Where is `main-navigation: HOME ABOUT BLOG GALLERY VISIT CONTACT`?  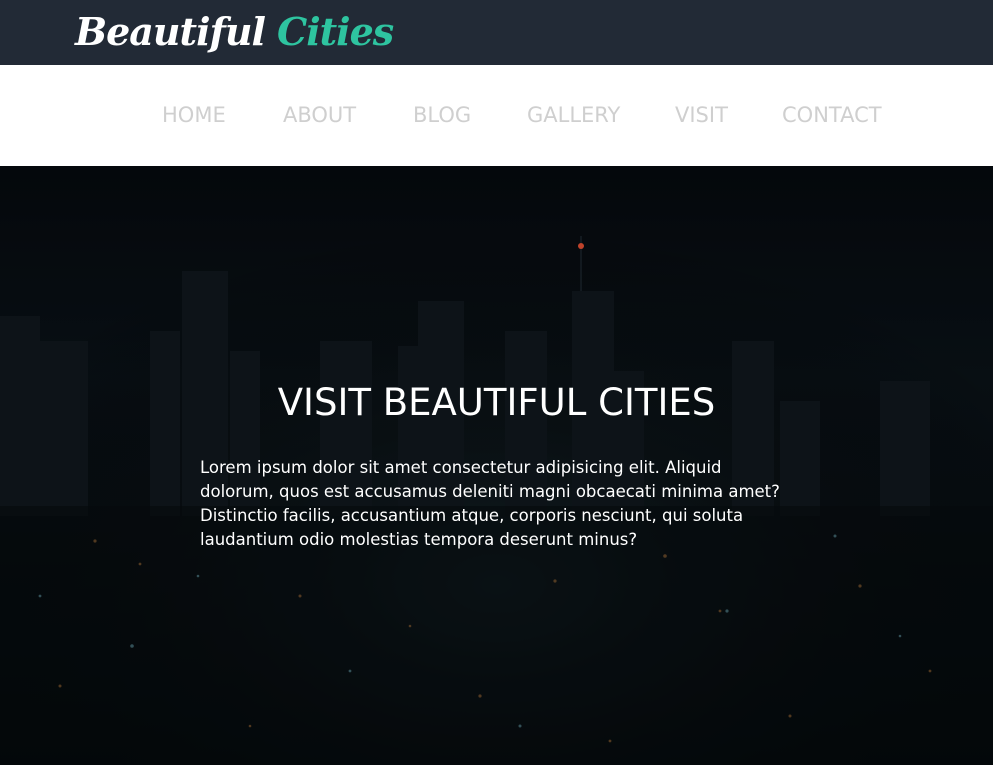 main-navigation: HOME ABOUT BLOG GALLERY VISIT CONTACT is located at coordinates (496, 115).